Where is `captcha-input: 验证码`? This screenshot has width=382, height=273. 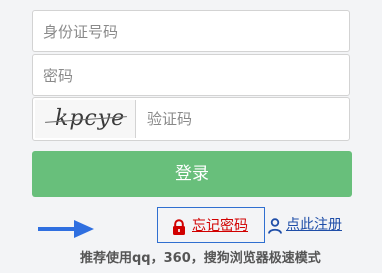
captcha-input: 验证码 is located at coordinates (169, 119).